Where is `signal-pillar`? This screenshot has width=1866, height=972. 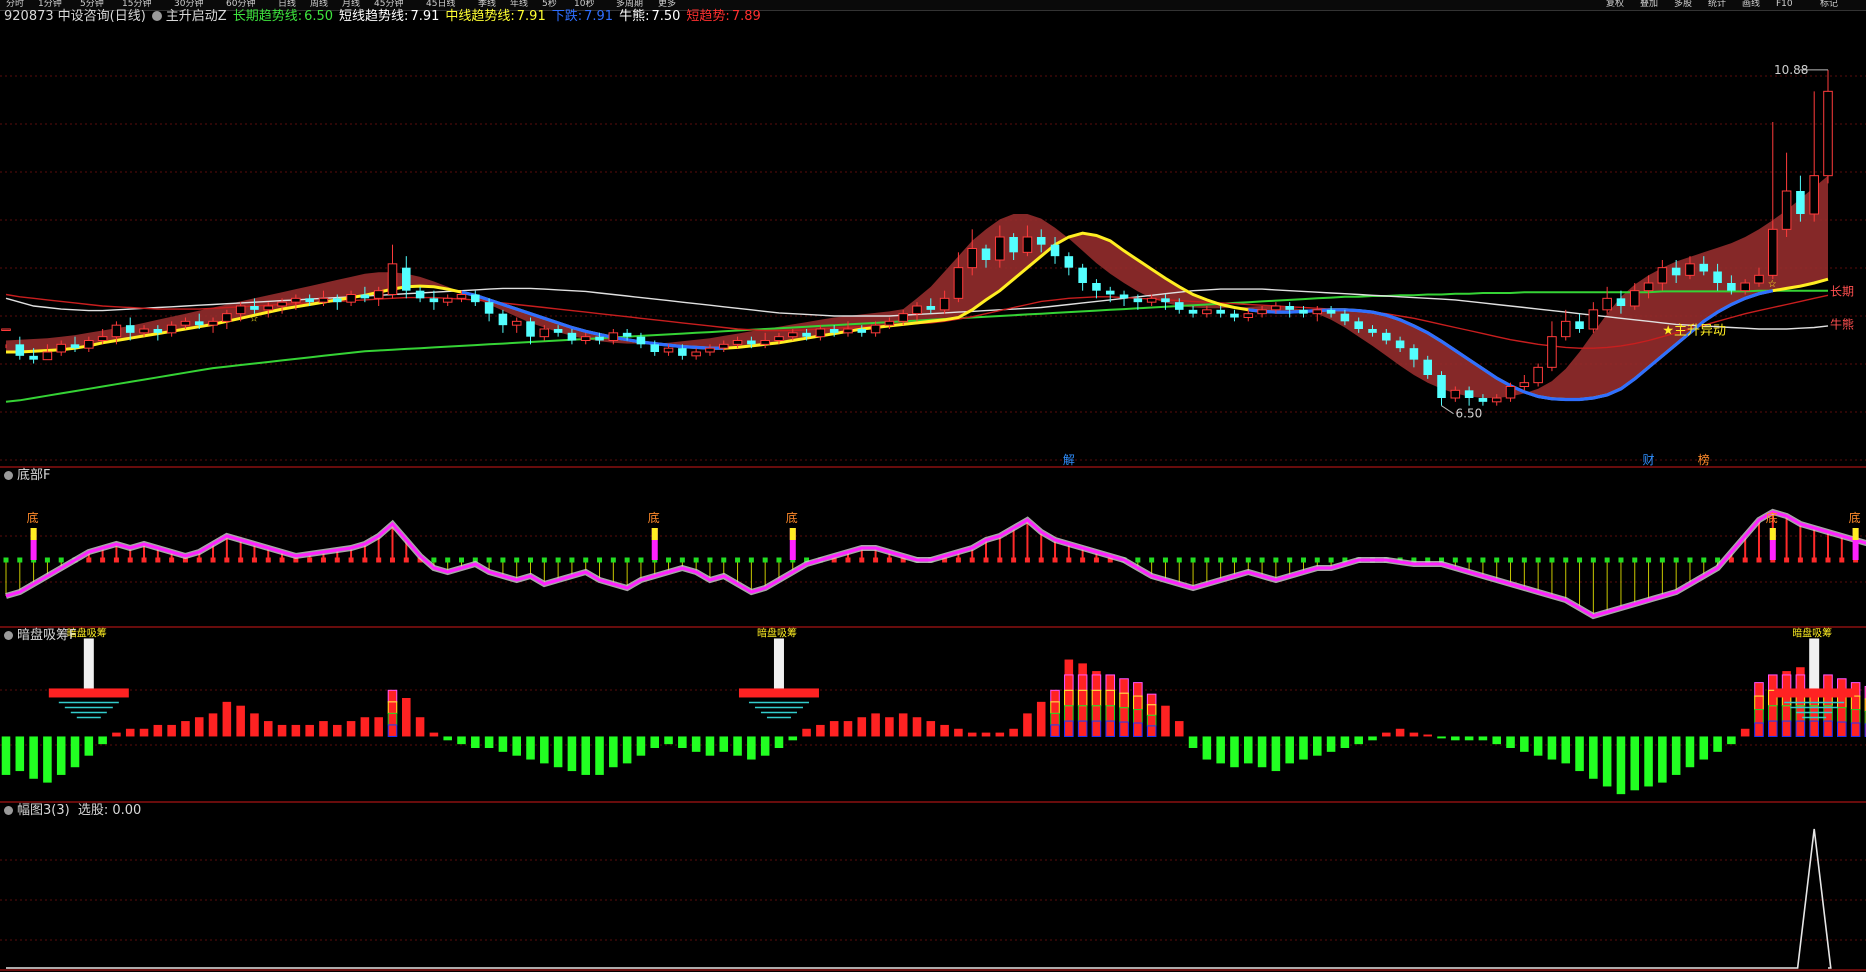
signal-pillar is located at coordinates (1814, 663).